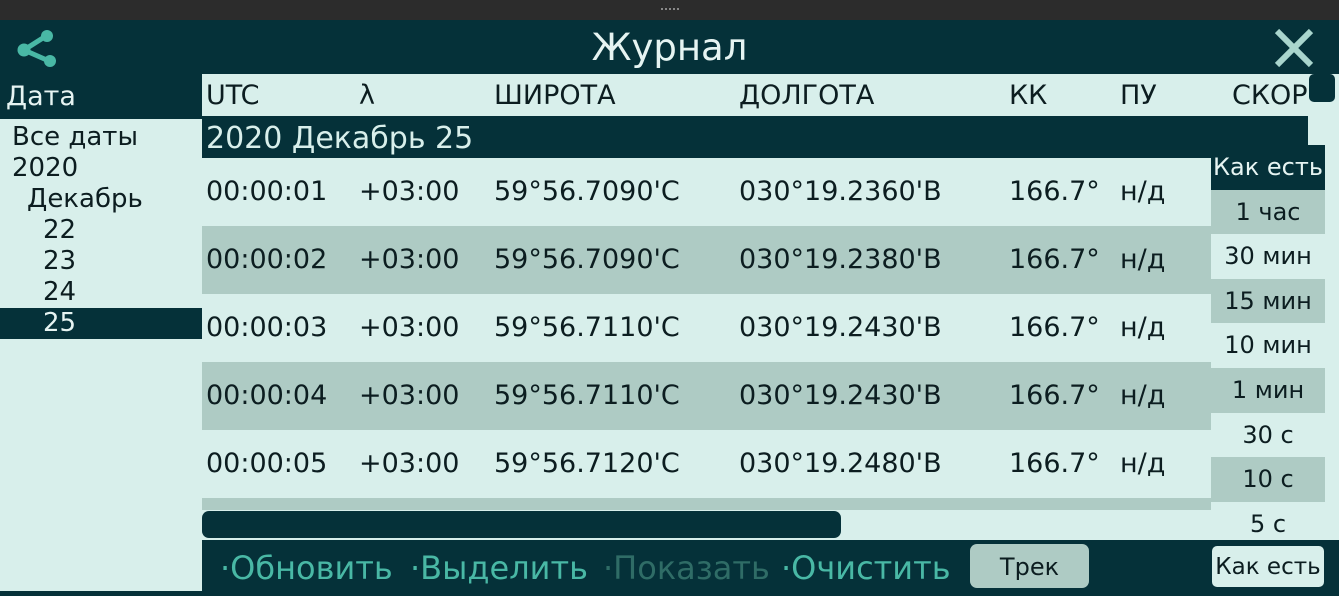 The height and width of the screenshot is (596, 1339). Describe the element at coordinates (1294, 48) in the screenshot. I see `close-icon` at that location.